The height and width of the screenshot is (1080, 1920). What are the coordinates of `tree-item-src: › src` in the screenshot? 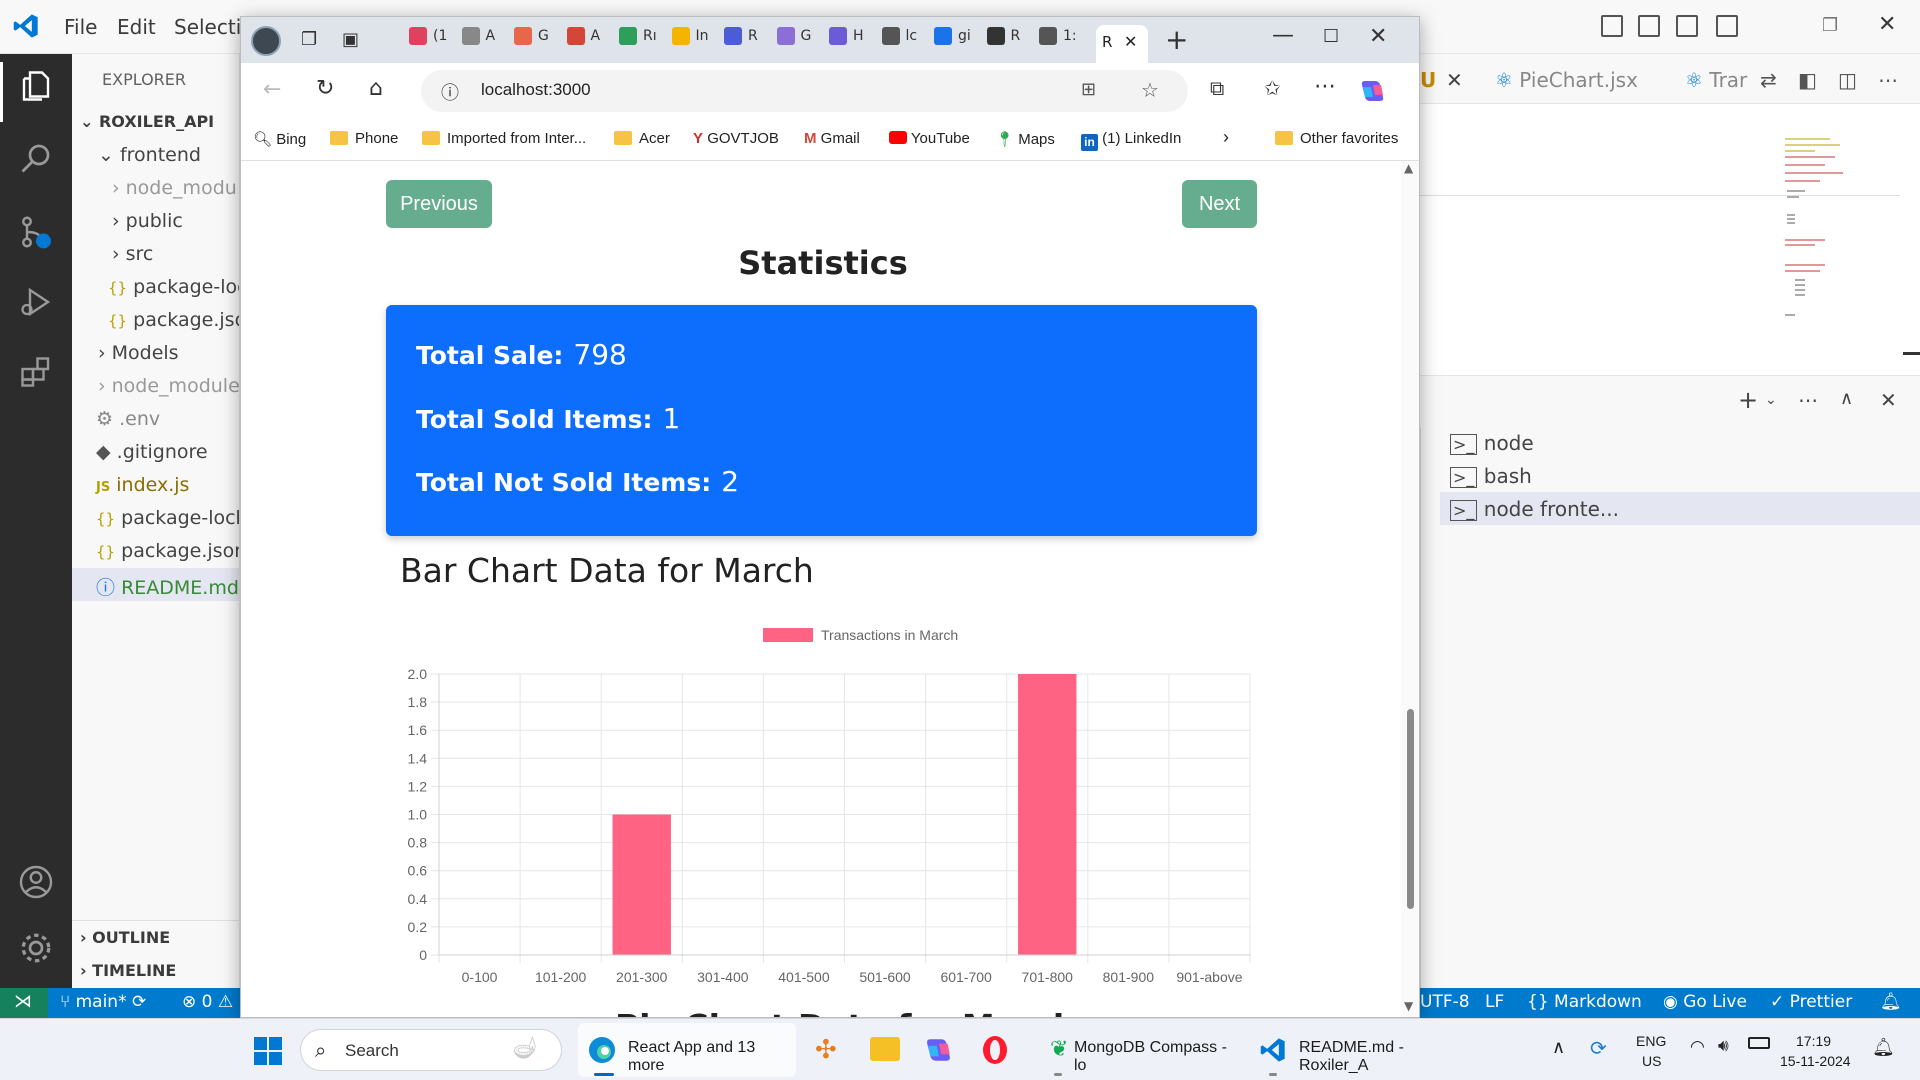 It's located at (132, 254).